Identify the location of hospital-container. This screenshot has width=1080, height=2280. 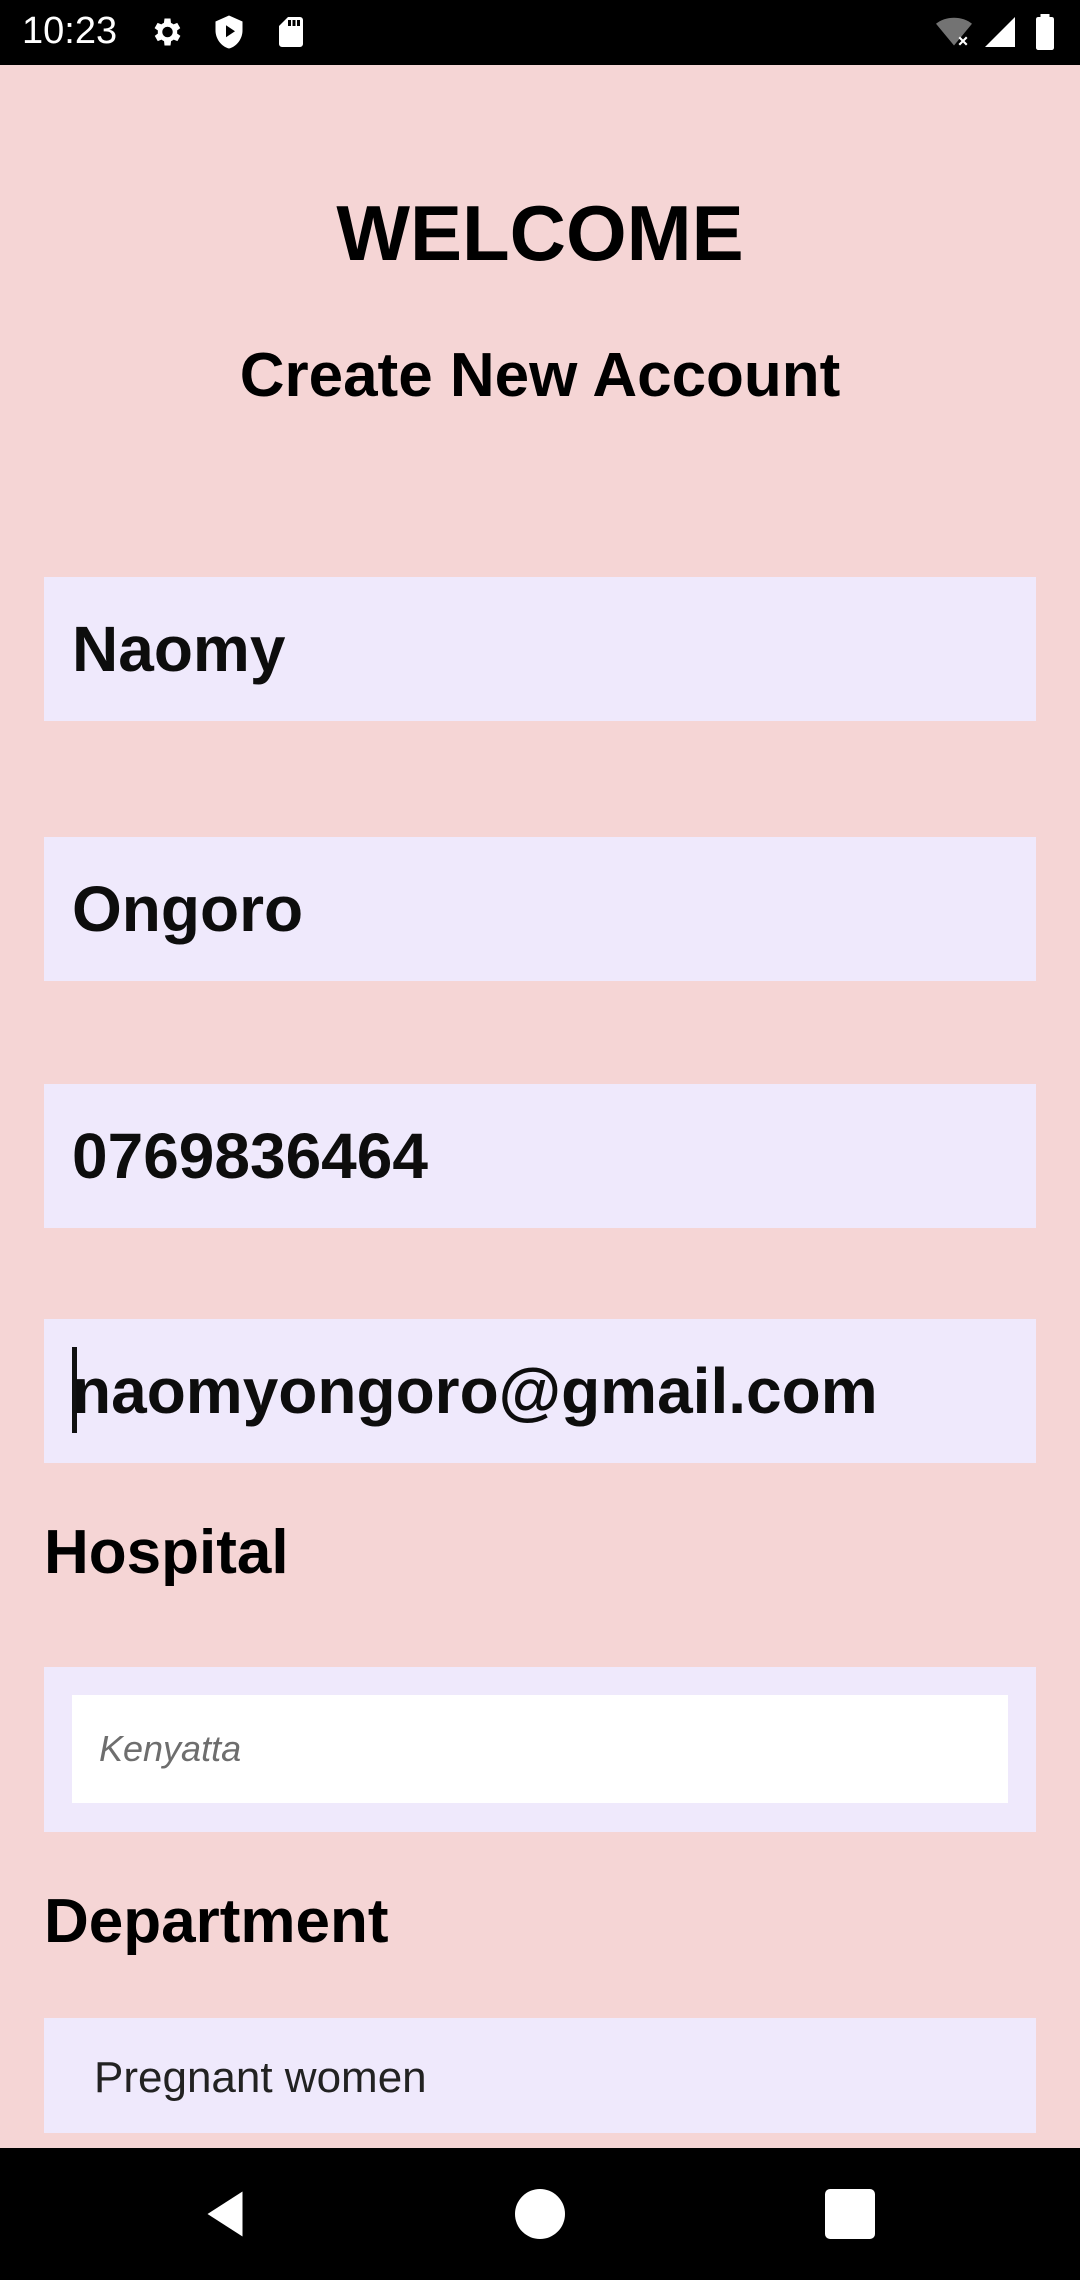
(540, 1749).